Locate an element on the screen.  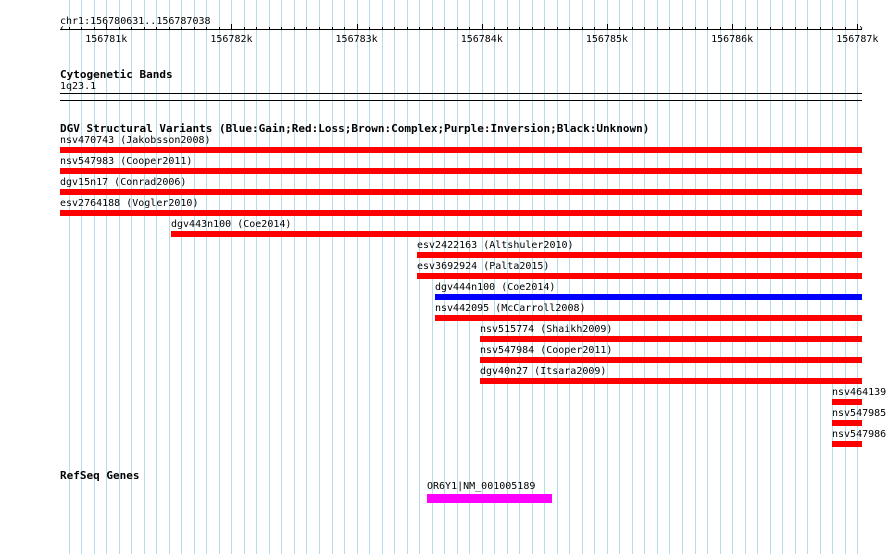
cytoband-track-title: Cytogenetic Bands is located at coordinates (116, 74).